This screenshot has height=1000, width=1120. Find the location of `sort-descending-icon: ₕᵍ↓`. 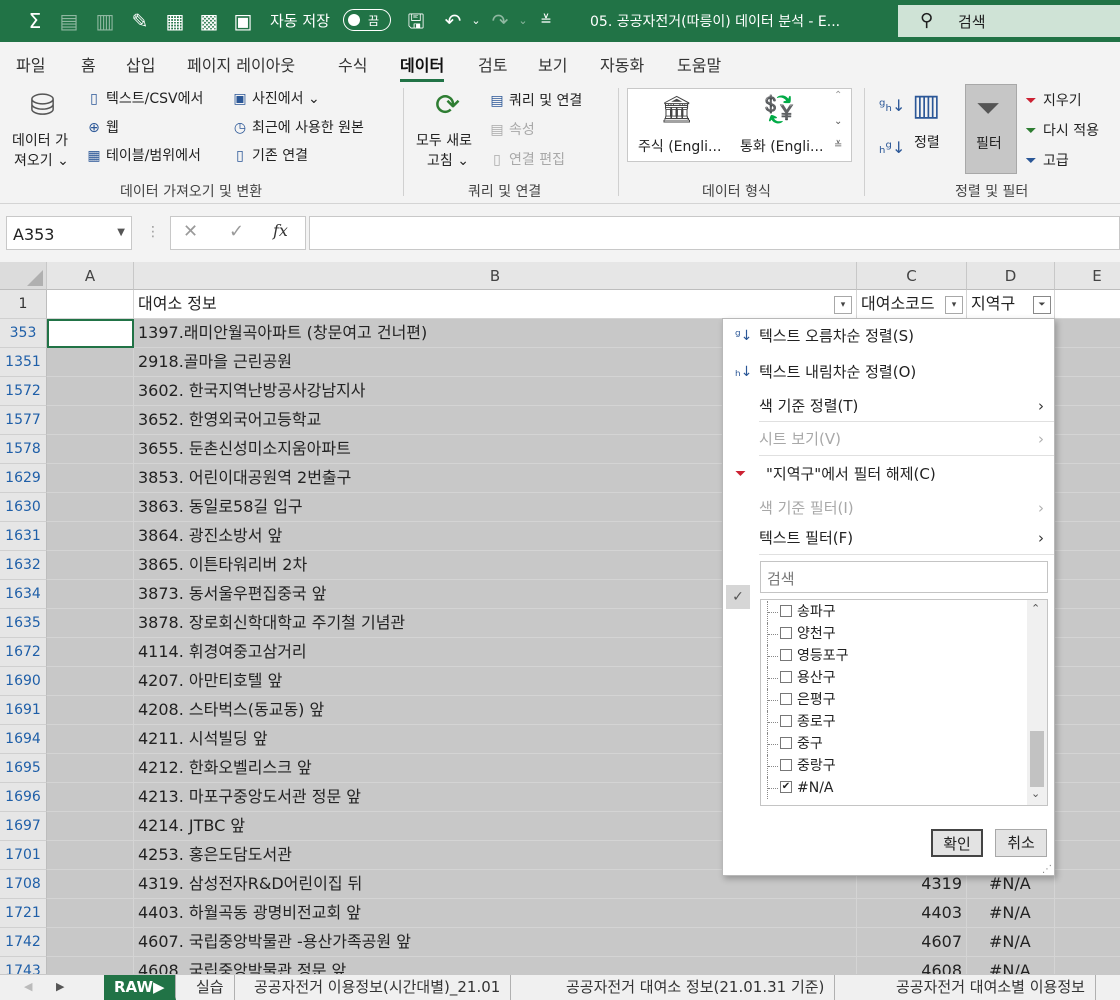

sort-descending-icon: ₕᵍ↓ is located at coordinates (892, 147).